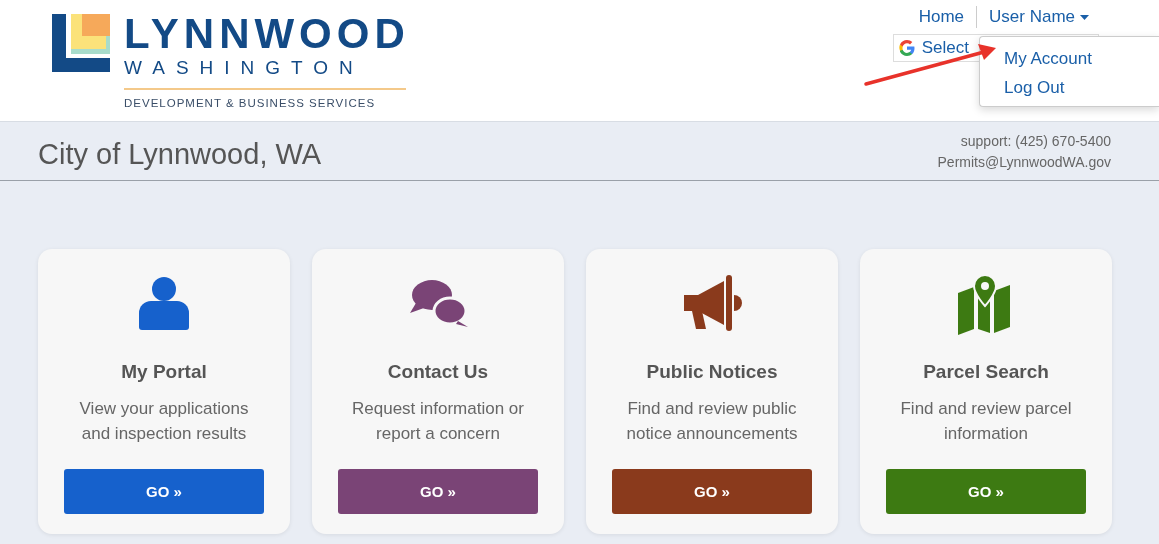 Image resolution: width=1159 pixels, height=544 pixels. Describe the element at coordinates (81, 43) in the screenshot. I see `logo-mark-icon` at that location.